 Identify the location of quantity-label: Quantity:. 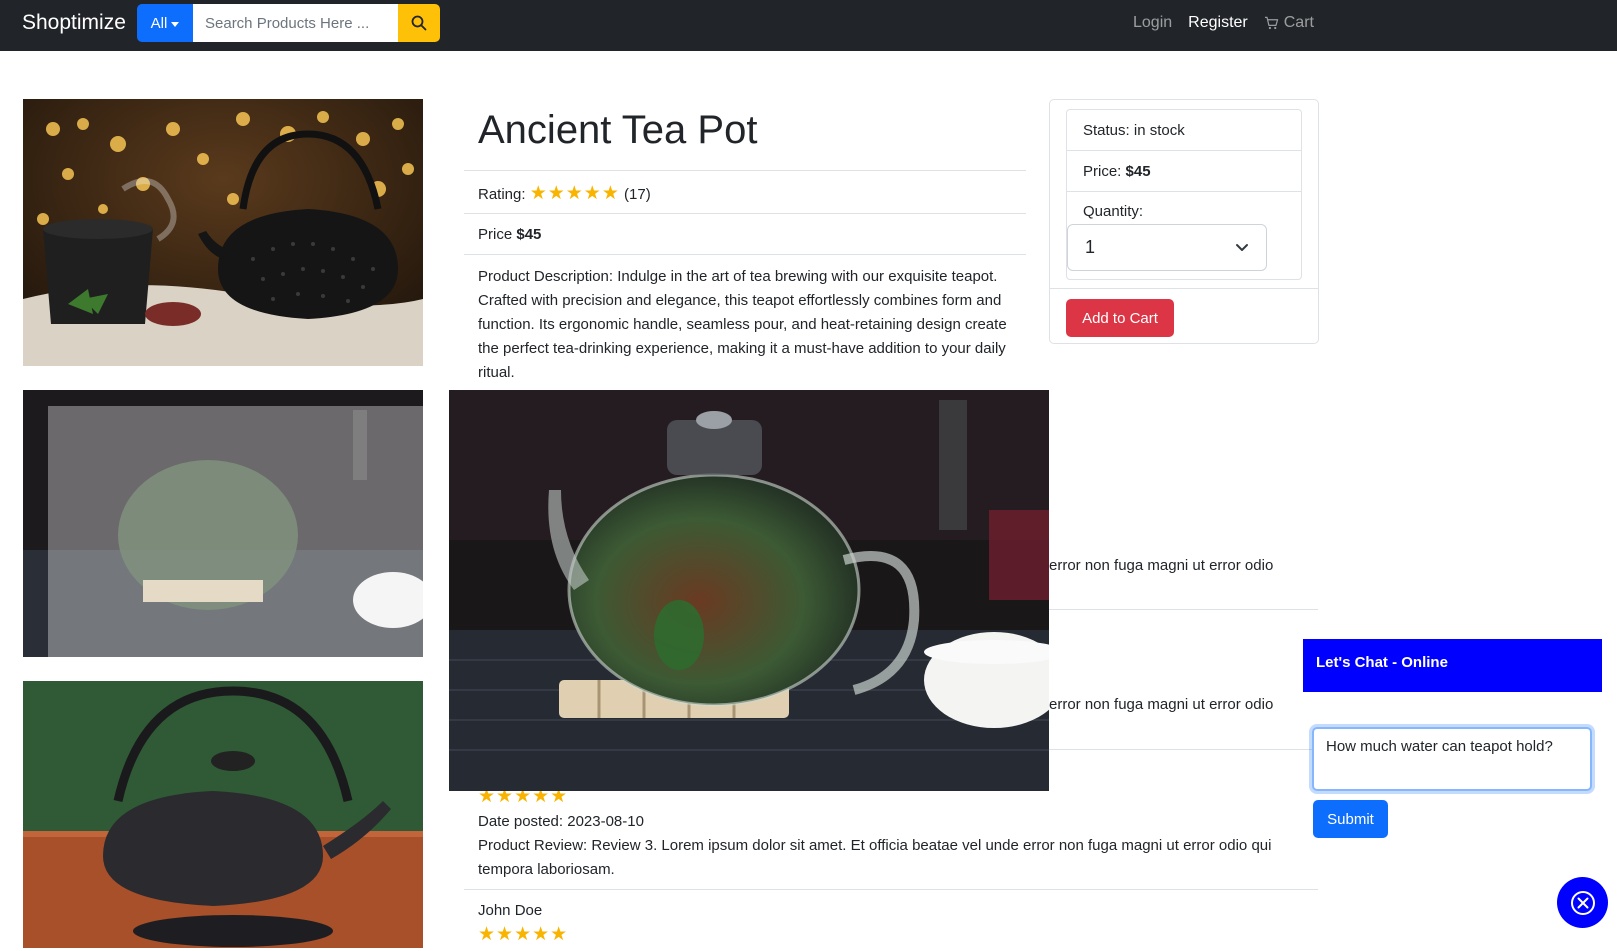
(1113, 211).